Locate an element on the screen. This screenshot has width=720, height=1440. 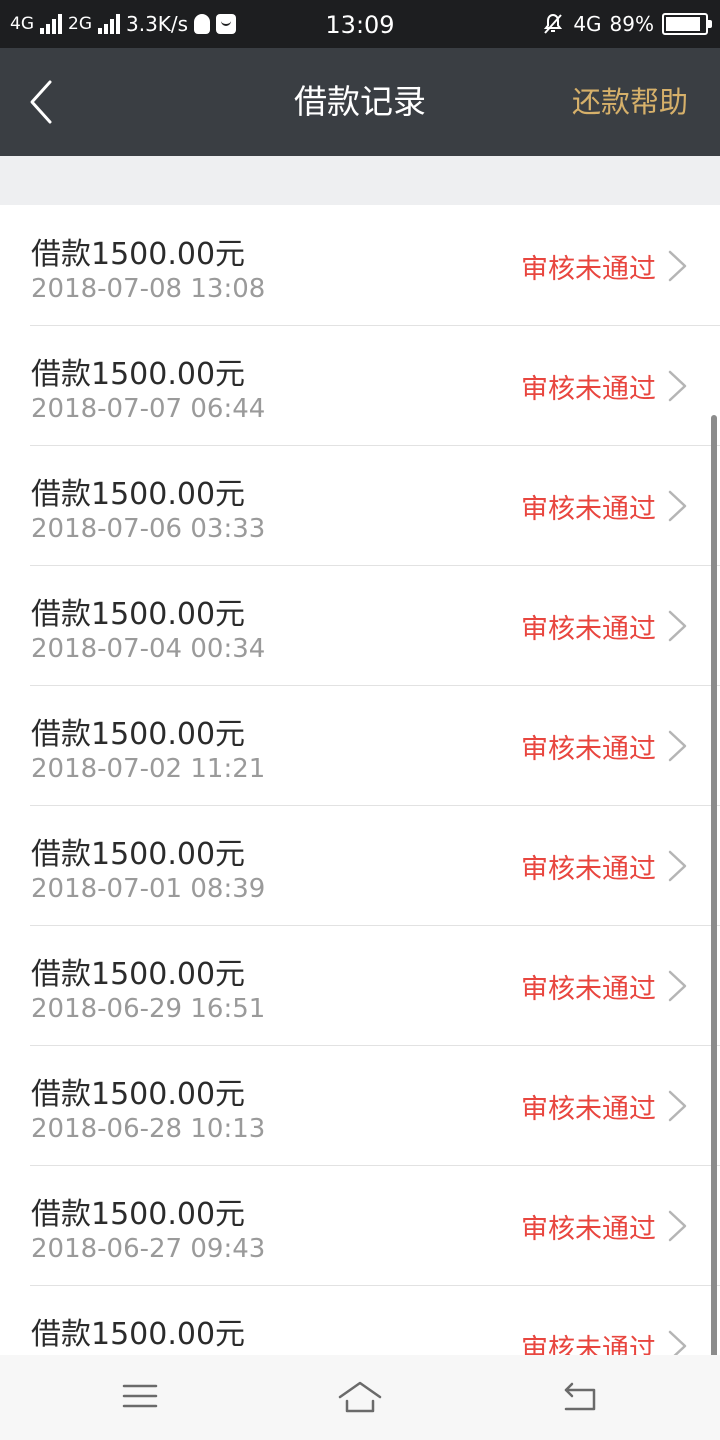
repayment-help-link: 还款帮助 is located at coordinates (630, 102).